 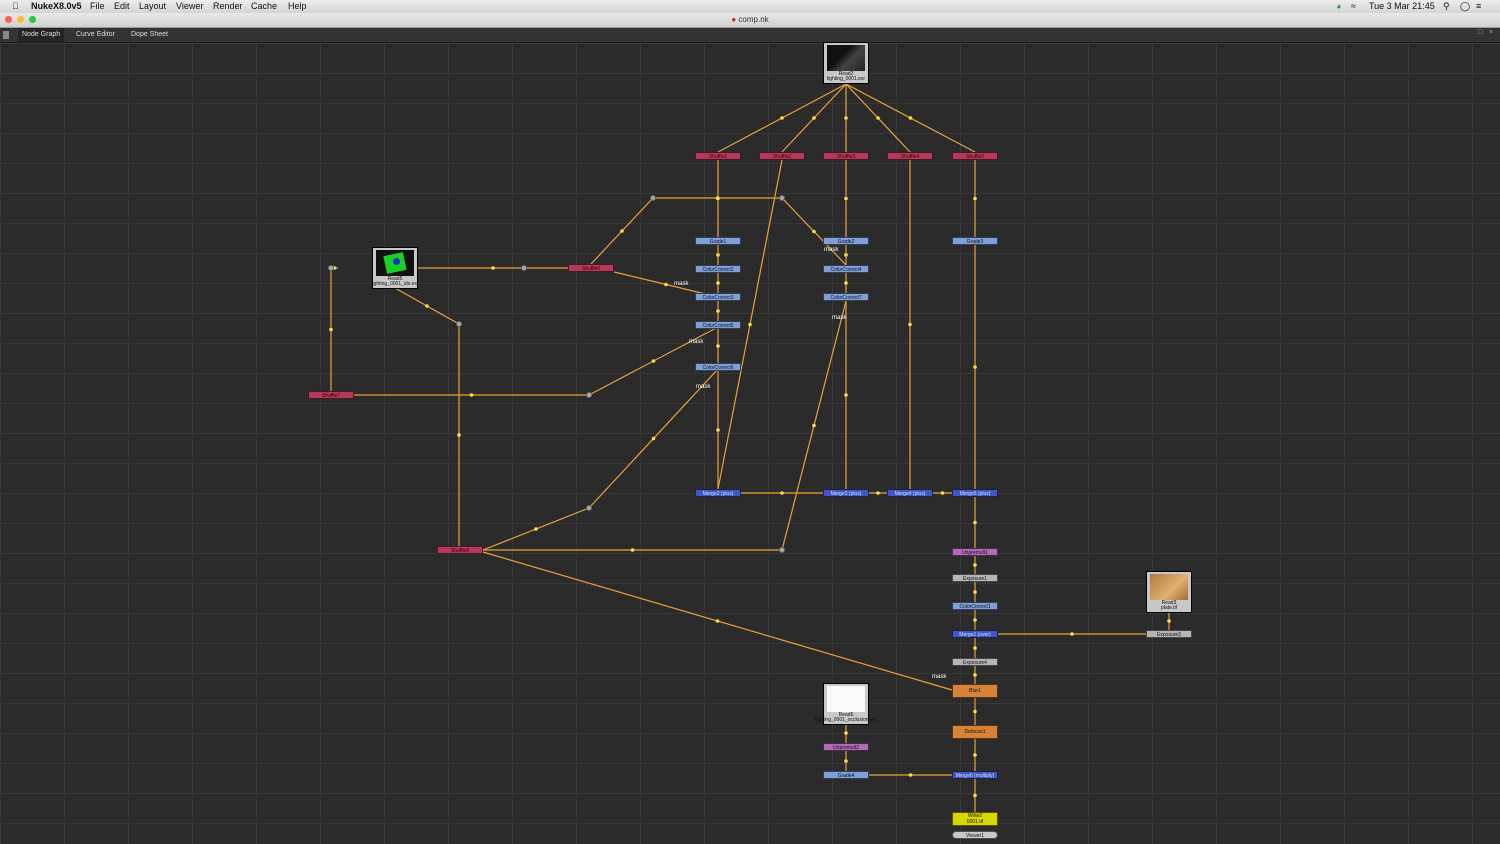 What do you see at coordinates (975, 493) in the screenshot?
I see `merge5-node: Merge5 (plus)` at bounding box center [975, 493].